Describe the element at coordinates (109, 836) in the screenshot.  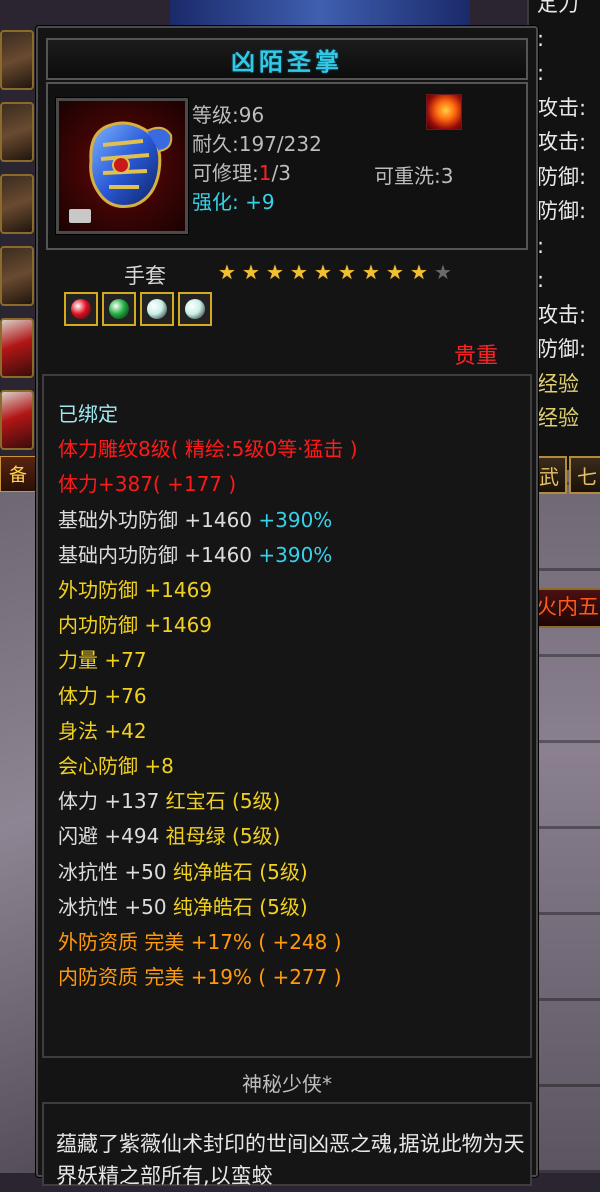
I see `stat-text: 闪避 +494` at that location.